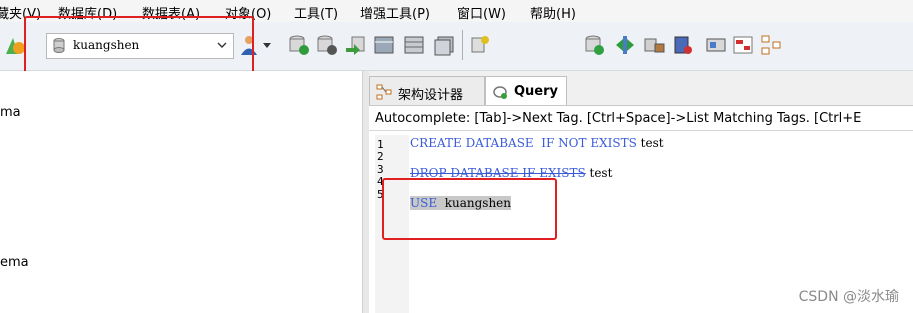 This screenshot has width=913, height=313. I want to click on tab-schema-designer: 架构设计器, so click(427, 90).